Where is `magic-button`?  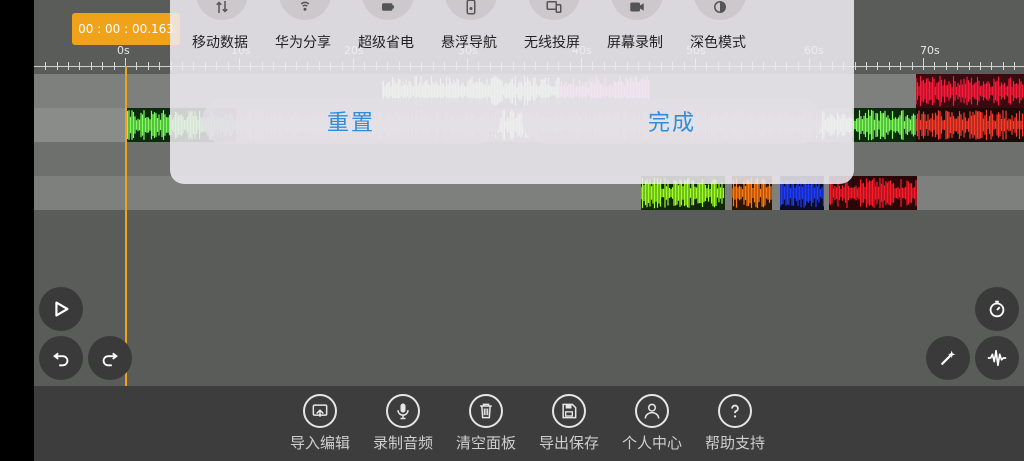
magic-button is located at coordinates (948, 358).